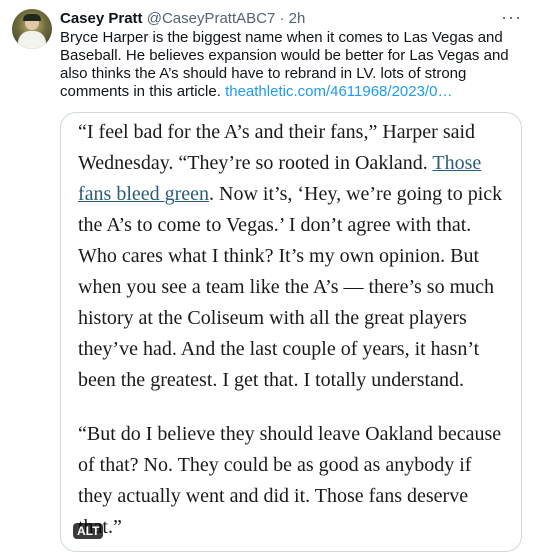 This screenshot has width=540, height=559. I want to click on ellipsis-icon: ···, so click(511, 17).